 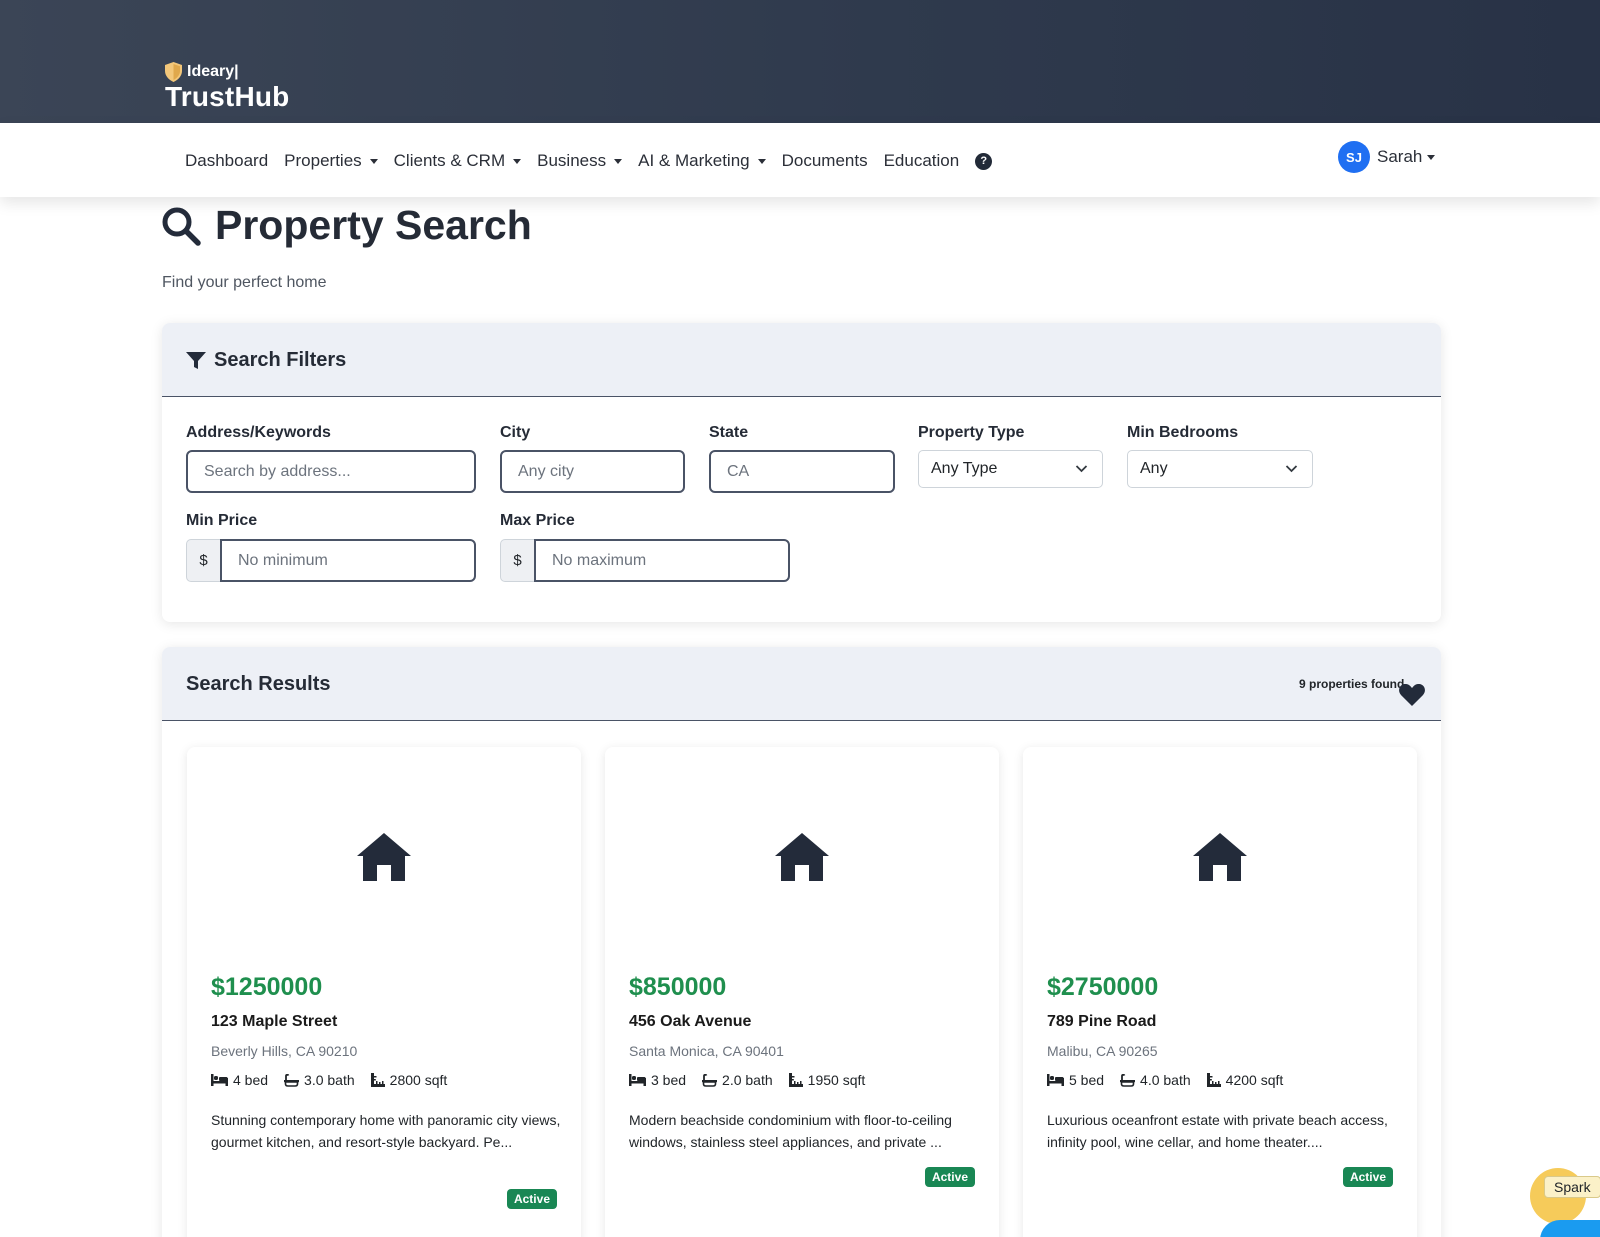 I want to click on nav-item-documents: Documents, so click(x=825, y=161).